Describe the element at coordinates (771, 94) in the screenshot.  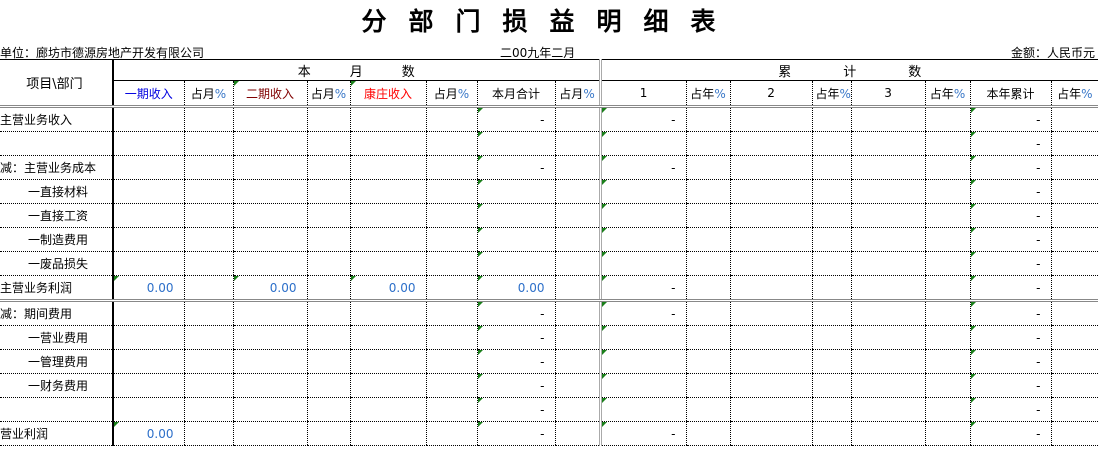
I see `column-header: 2` at that location.